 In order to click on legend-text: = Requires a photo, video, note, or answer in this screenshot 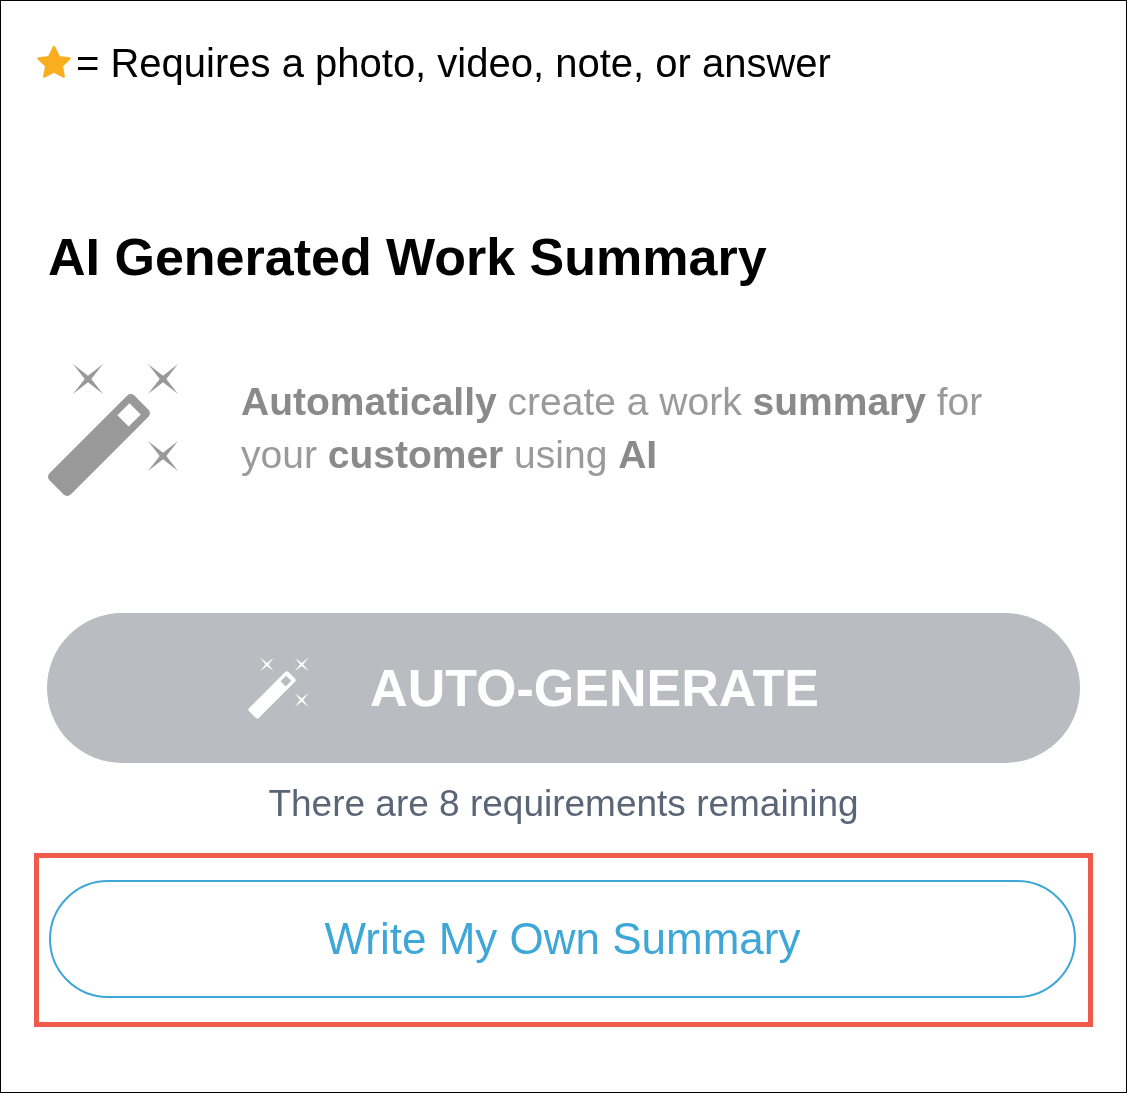, I will do `click(453, 63)`.